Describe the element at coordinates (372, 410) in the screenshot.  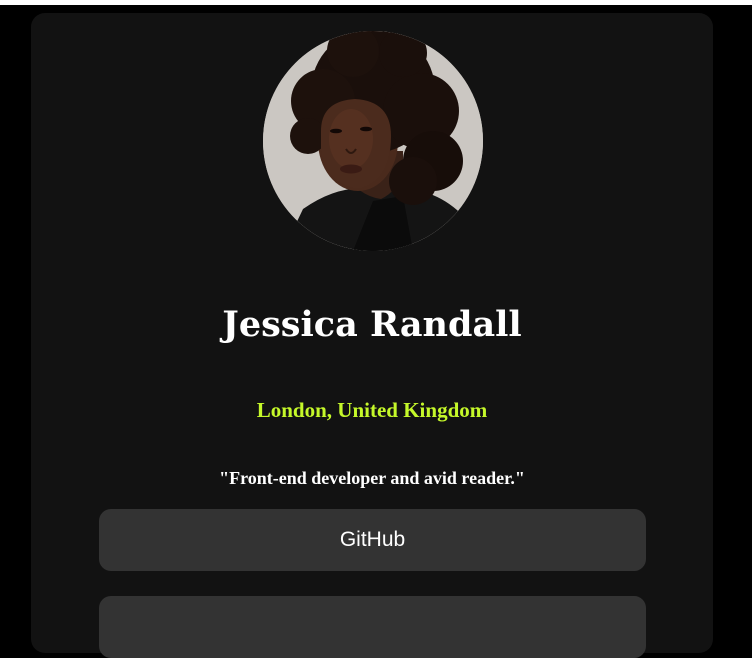
I see `profile-location: London, United Kingdom` at that location.